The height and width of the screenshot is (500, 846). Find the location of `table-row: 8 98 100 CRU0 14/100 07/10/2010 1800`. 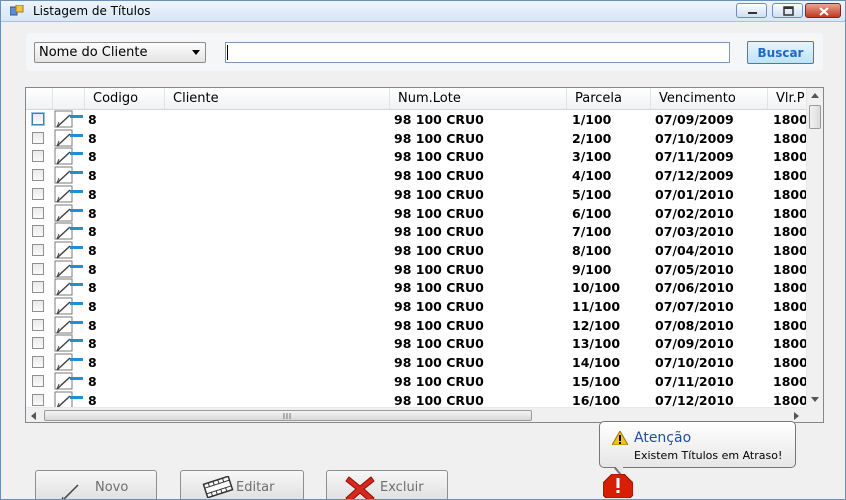

table-row: 8 98 100 CRU0 14/100 07/10/2010 1800 is located at coordinates (416, 362).